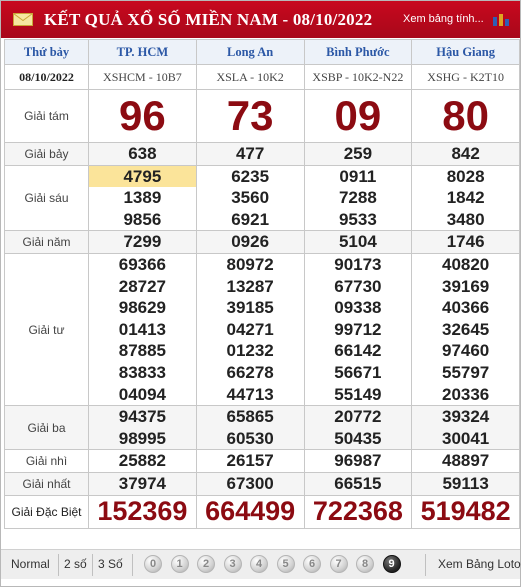 The image size is (521, 587). What do you see at coordinates (46, 461) in the screenshot?
I see `prize-label: Giải nhì` at bounding box center [46, 461].